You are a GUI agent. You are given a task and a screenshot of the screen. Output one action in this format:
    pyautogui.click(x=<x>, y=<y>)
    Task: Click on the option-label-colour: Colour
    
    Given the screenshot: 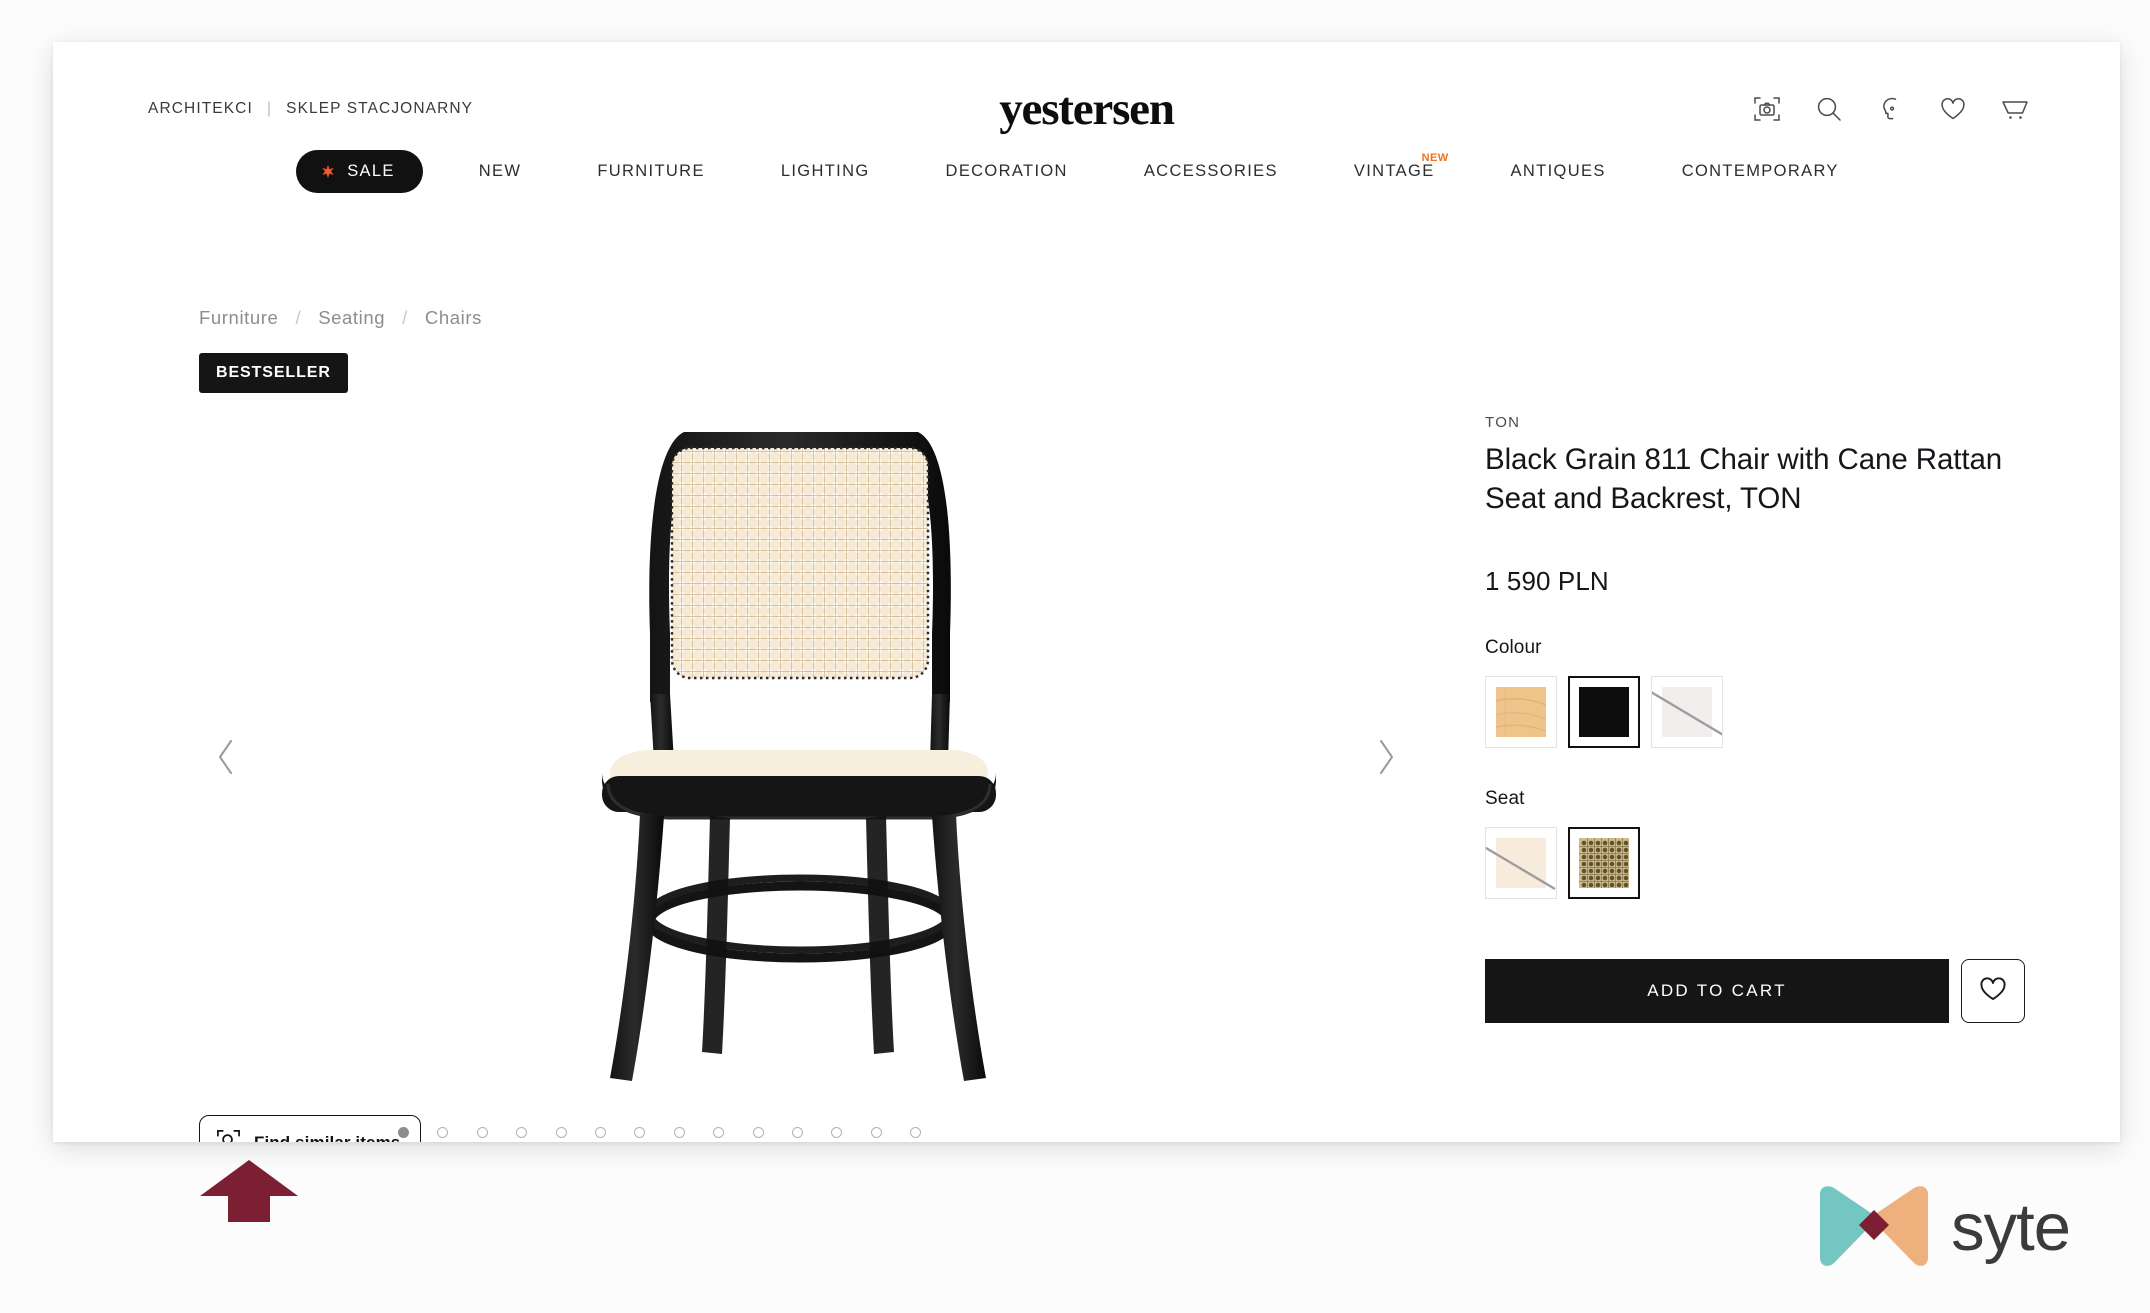 What is the action you would take?
    pyautogui.click(x=1513, y=648)
    